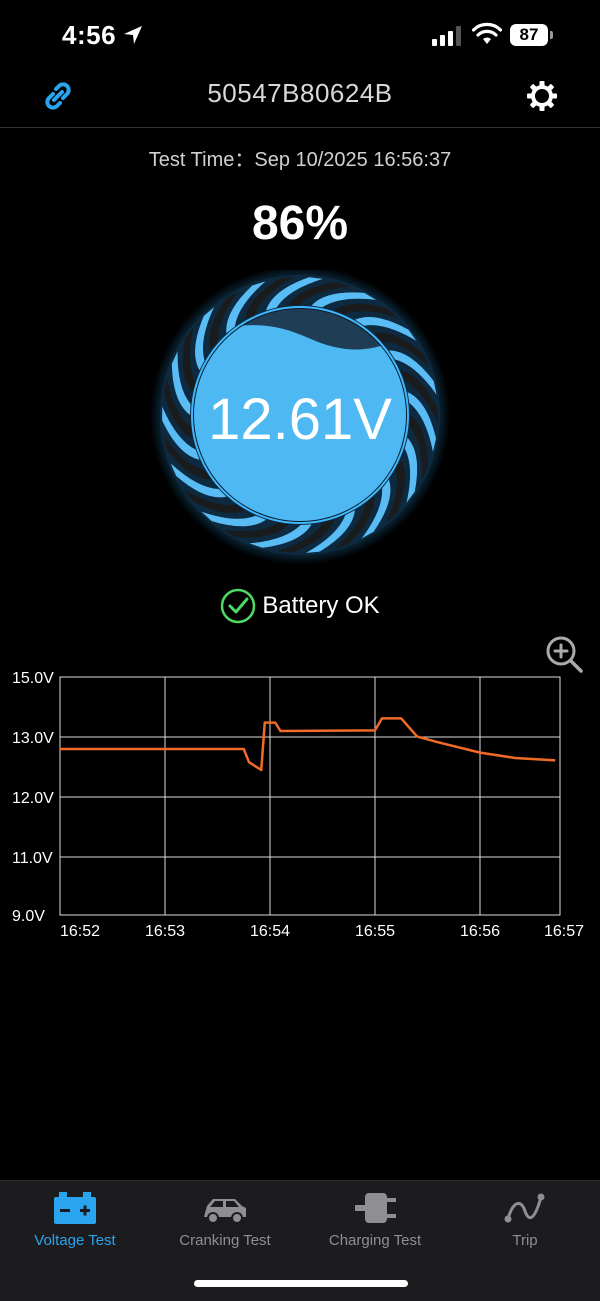 Image resolution: width=600 pixels, height=1301 pixels. What do you see at coordinates (308, 744) in the screenshot?
I see `voltage-series-line` at bounding box center [308, 744].